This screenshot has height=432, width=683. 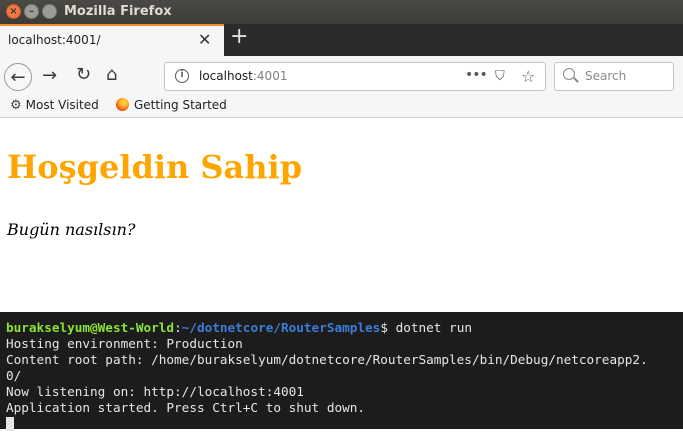 I want to click on page-subtext: Bugün nasılsın?, so click(x=71, y=229).